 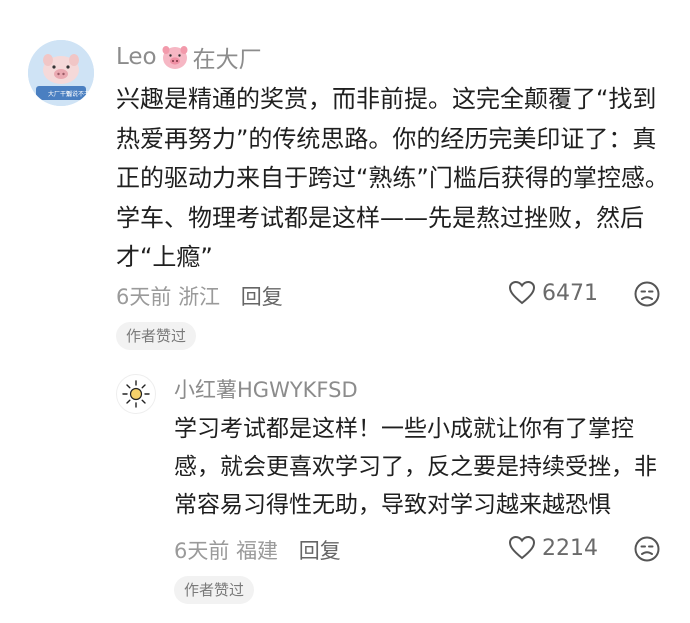 What do you see at coordinates (144, 297) in the screenshot?
I see `comment-time: 6天前` at bounding box center [144, 297].